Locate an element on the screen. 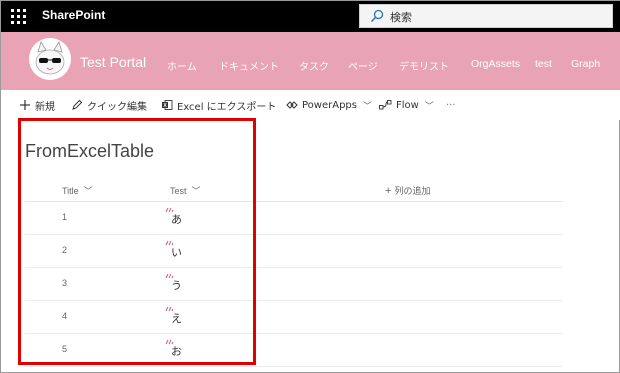  site-title: Test Portal is located at coordinates (113, 62).